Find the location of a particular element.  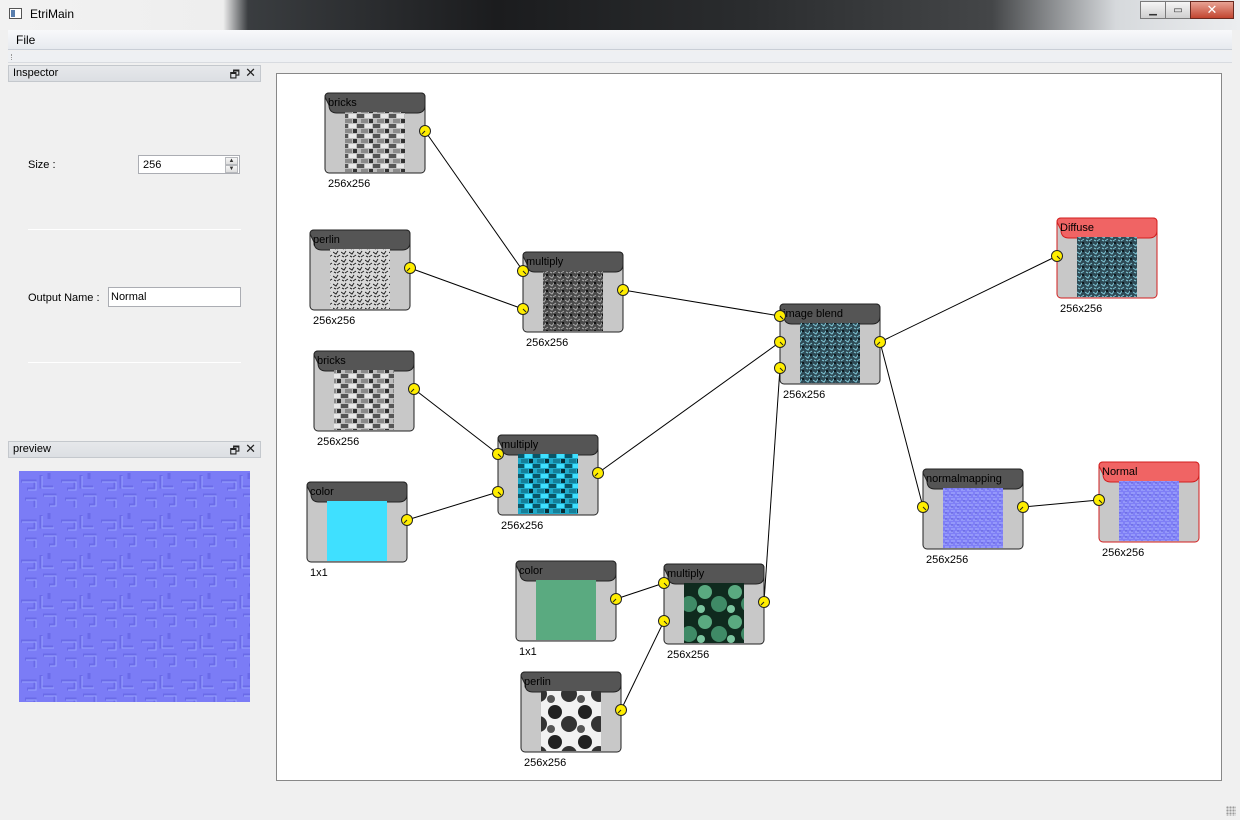

close-button: ✕ is located at coordinates (1212, 10).